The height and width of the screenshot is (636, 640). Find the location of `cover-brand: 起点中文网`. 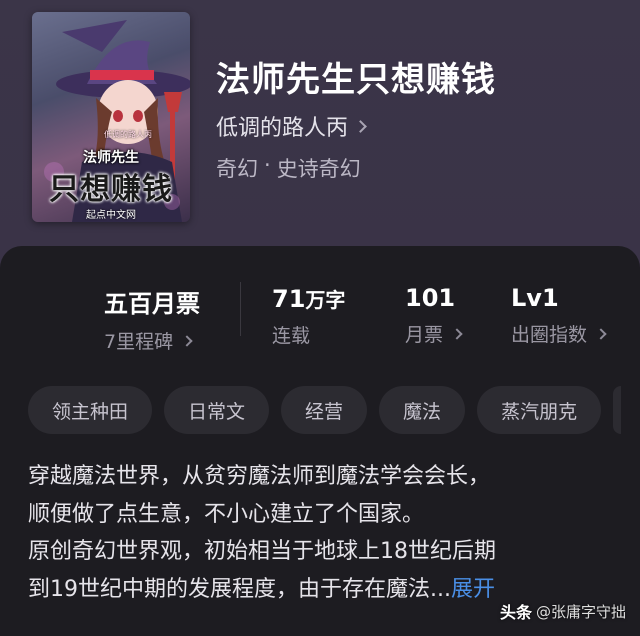

cover-brand: 起点中文网 is located at coordinates (111, 215).